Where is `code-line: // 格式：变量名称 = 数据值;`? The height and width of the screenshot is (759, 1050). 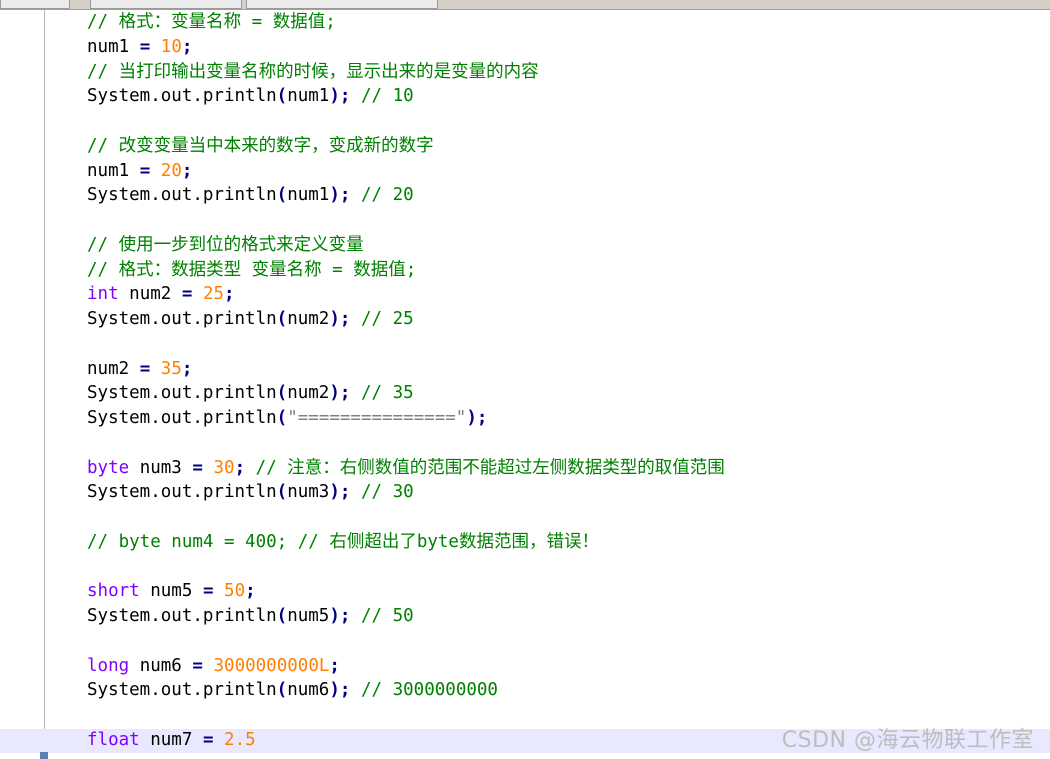 code-line: // 格式：变量名称 = 数据值; is located at coordinates (568, 22).